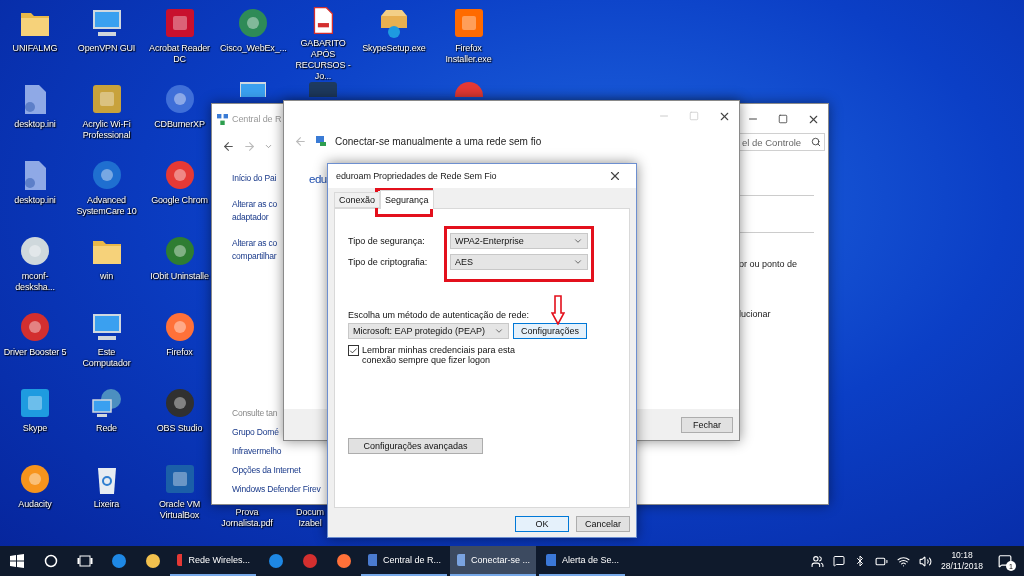  I want to click on nav-link: Opções da Internet, so click(266, 470).